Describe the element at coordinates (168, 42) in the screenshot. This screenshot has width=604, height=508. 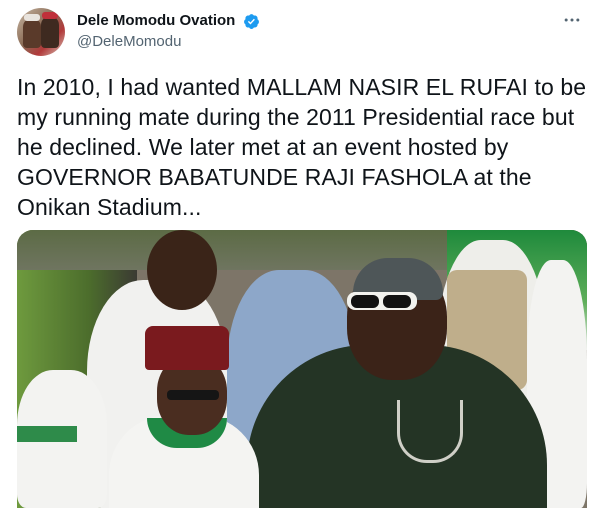
I see `author-handle: @DeleMomodu` at that location.